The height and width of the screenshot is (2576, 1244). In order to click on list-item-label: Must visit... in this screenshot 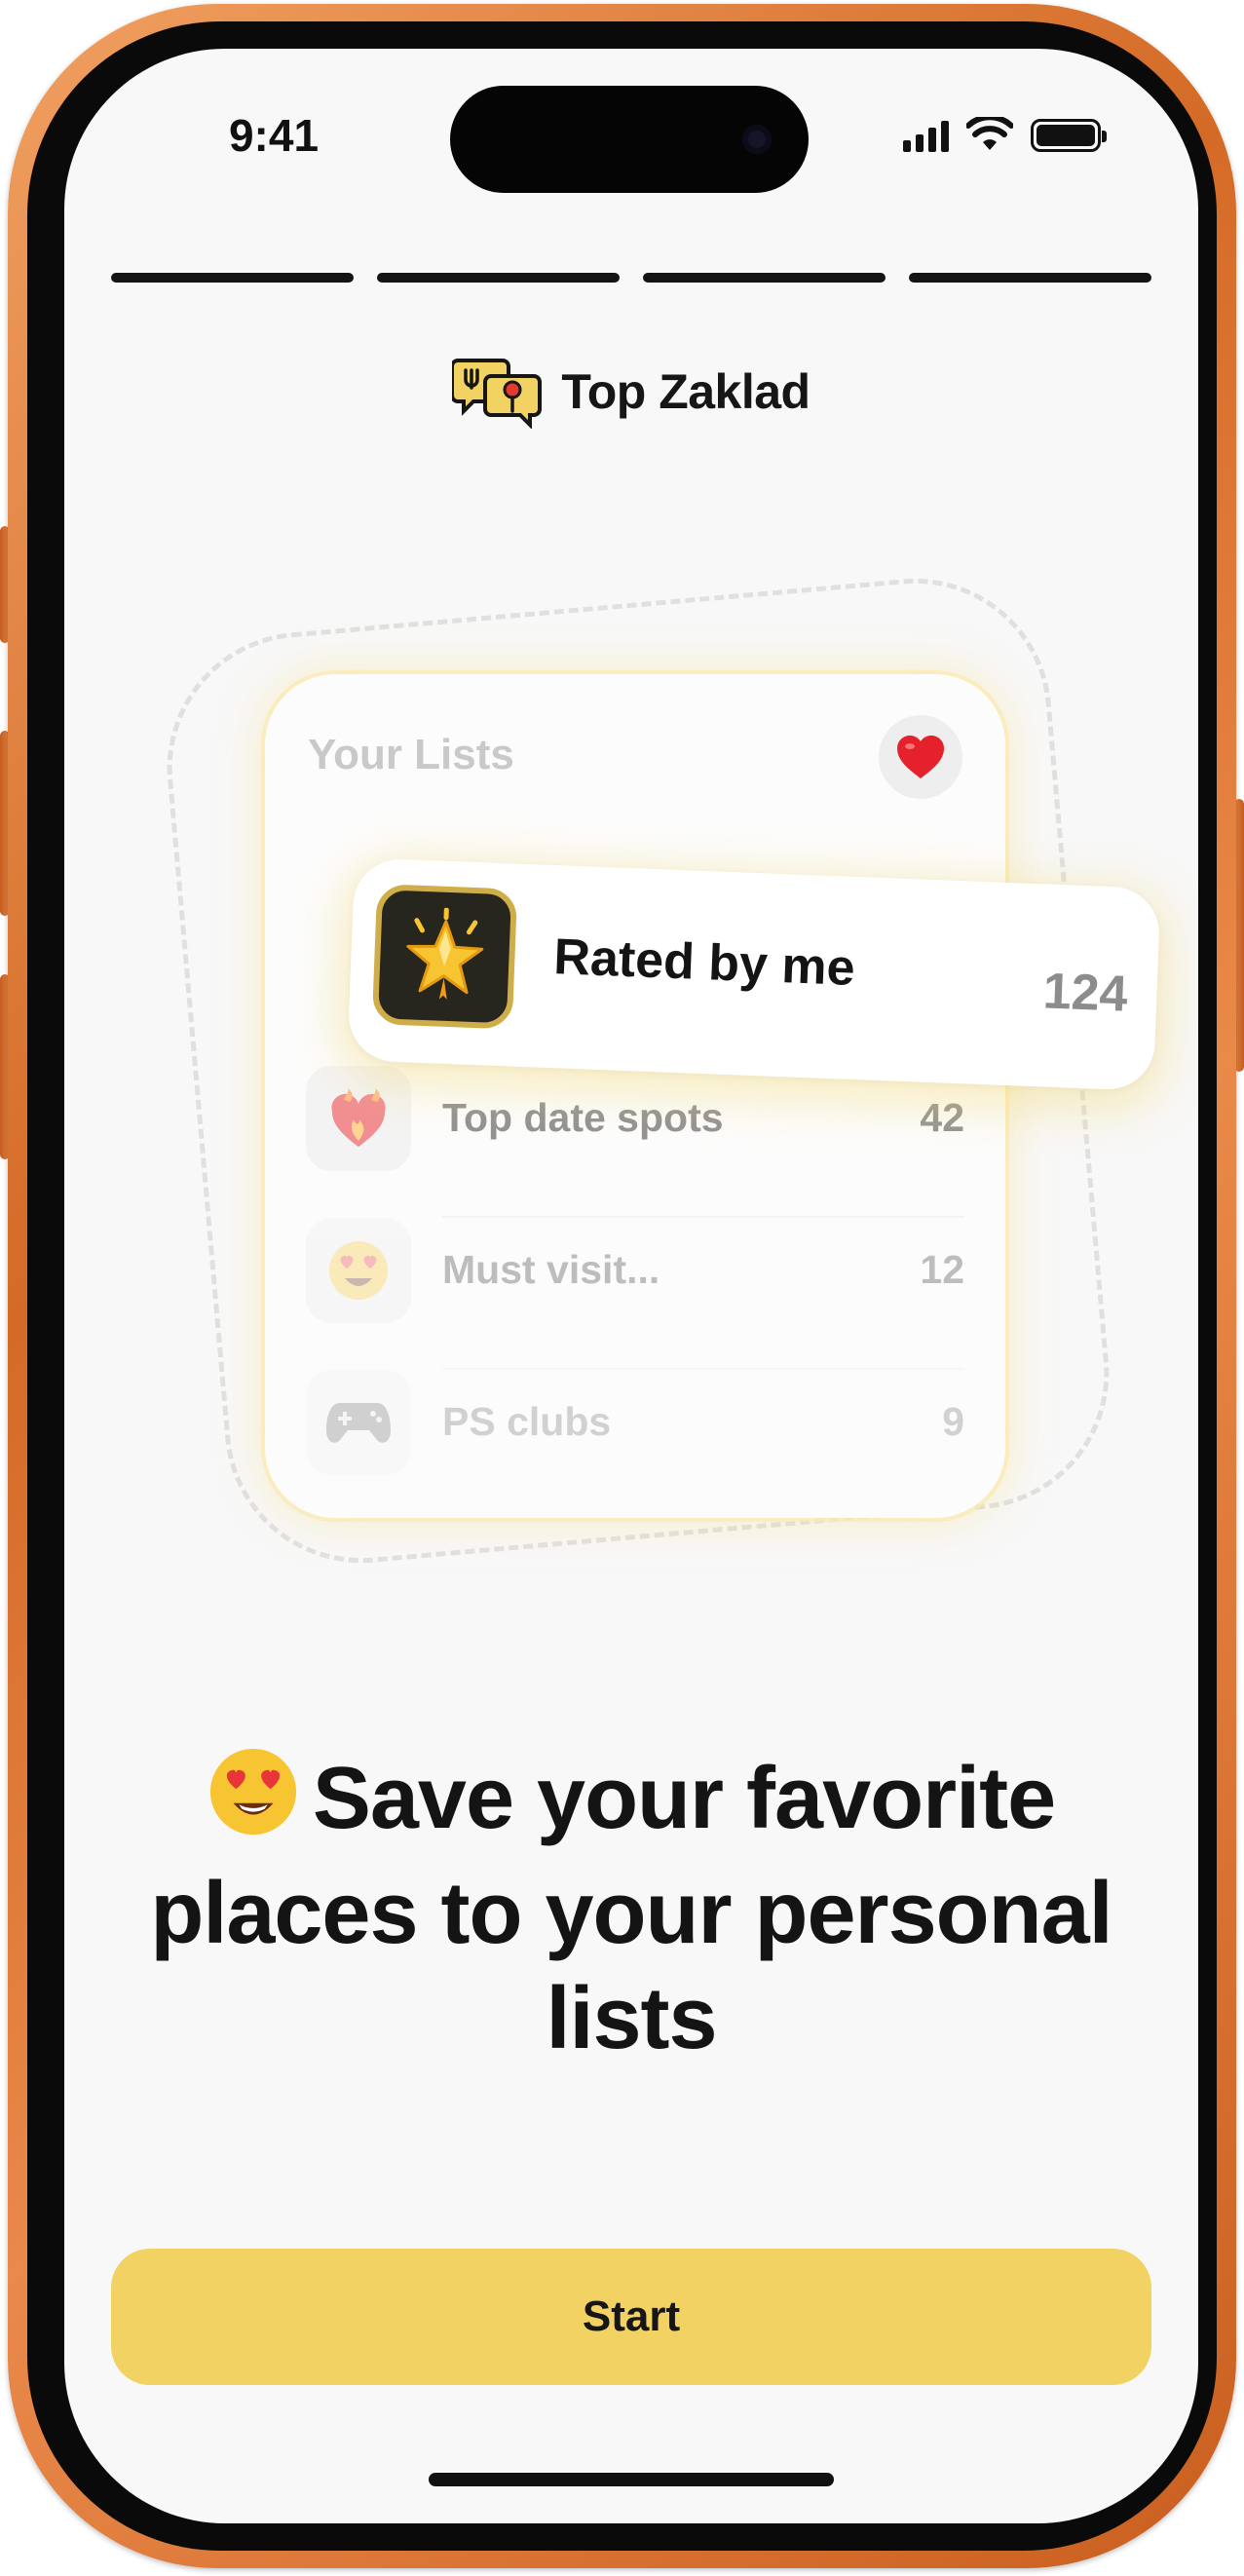, I will do `click(551, 1269)`.